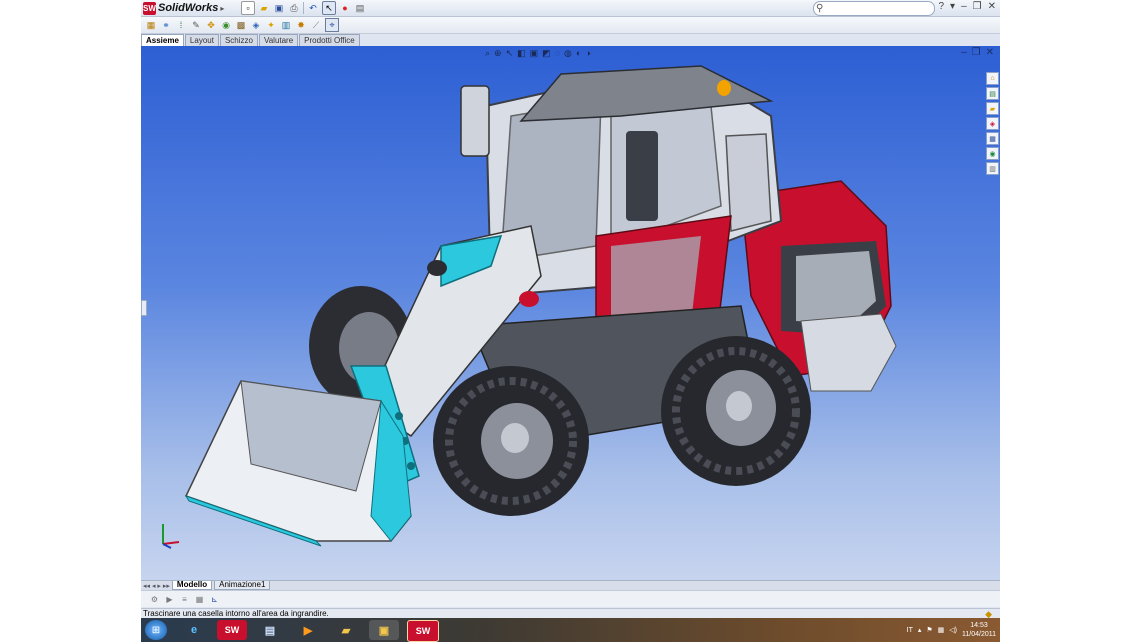 The height and width of the screenshot is (642, 1140). What do you see at coordinates (264, 8) in the screenshot?
I see `open-folder-icon: ▰` at bounding box center [264, 8].